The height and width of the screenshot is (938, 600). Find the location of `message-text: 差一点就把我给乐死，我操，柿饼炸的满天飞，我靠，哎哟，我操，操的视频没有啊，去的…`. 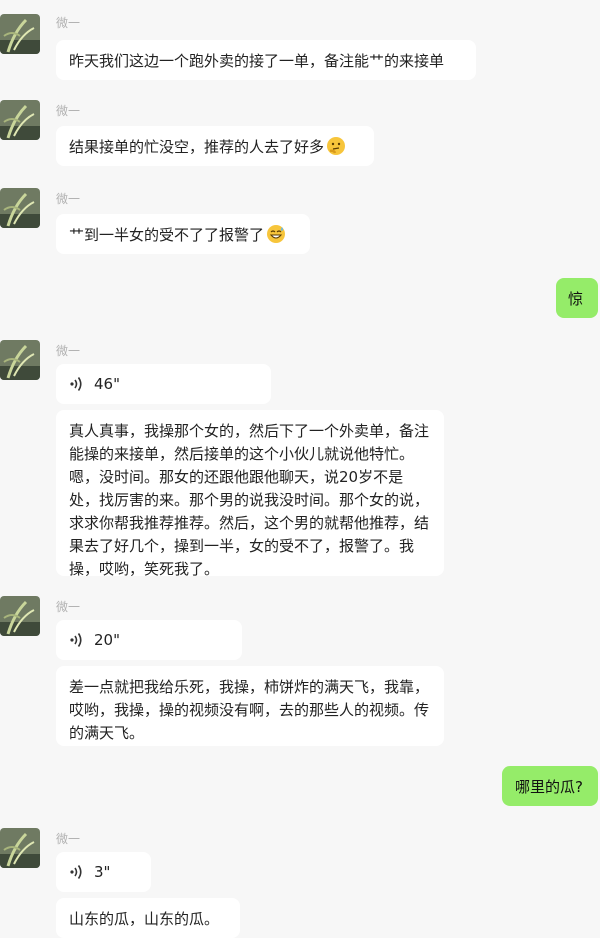

message-text: 差一点就把我给乐死，我操，柿饼炸的满天飞，我靠，哎哟，我操，操的视频没有啊，去的… is located at coordinates (249, 710).